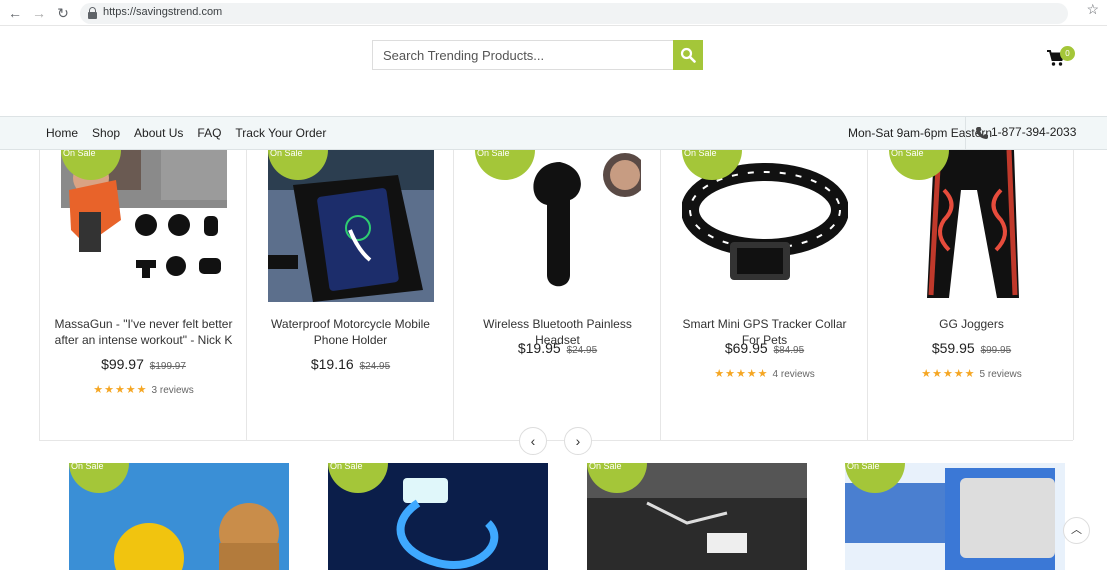 This screenshot has height=570, width=1107. I want to click on nav-shop-link: Shop, so click(106, 133).